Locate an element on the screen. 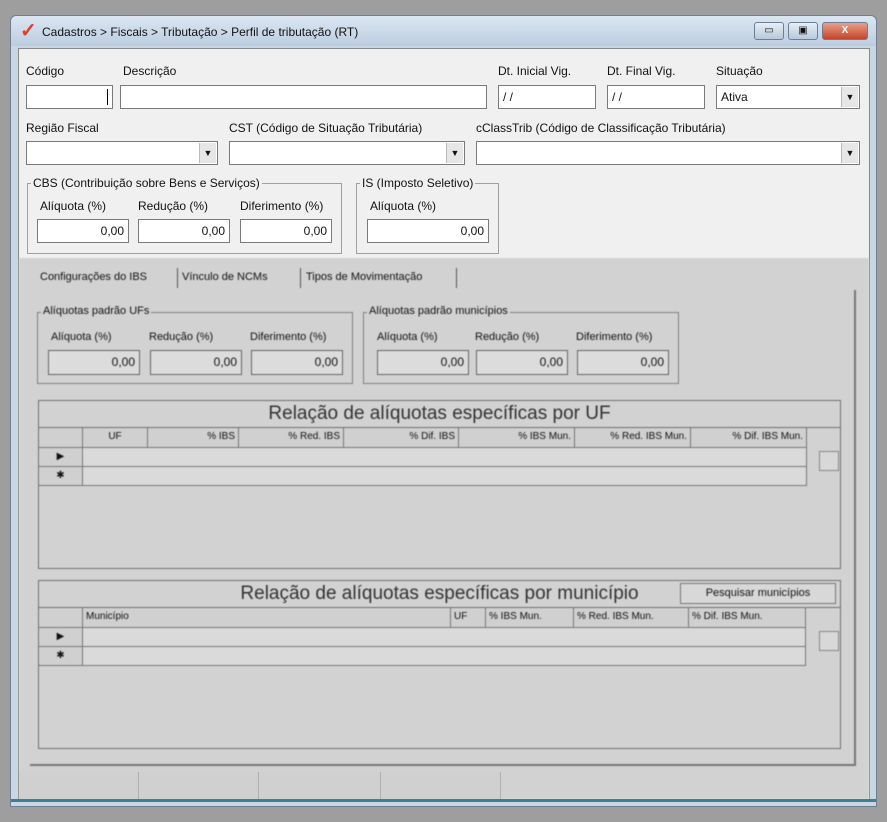 The height and width of the screenshot is (822, 887). regiao-label: Região Fiscal is located at coordinates (62, 128).